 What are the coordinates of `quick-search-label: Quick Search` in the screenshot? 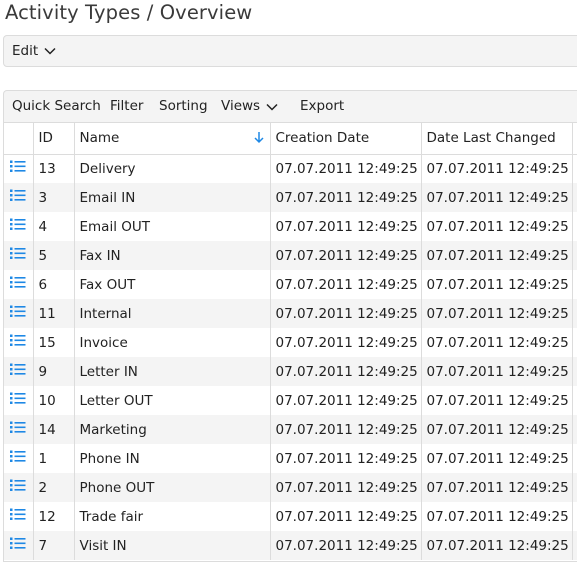 It's located at (56, 106).